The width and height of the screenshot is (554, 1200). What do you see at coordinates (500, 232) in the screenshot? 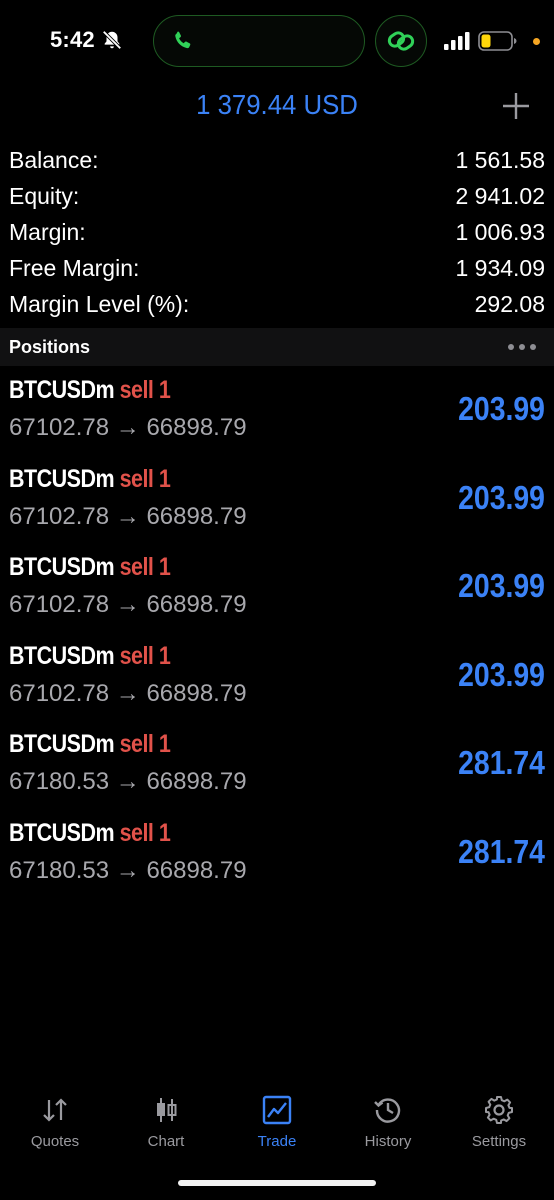
I see `summary-value: 1 006.93` at bounding box center [500, 232].